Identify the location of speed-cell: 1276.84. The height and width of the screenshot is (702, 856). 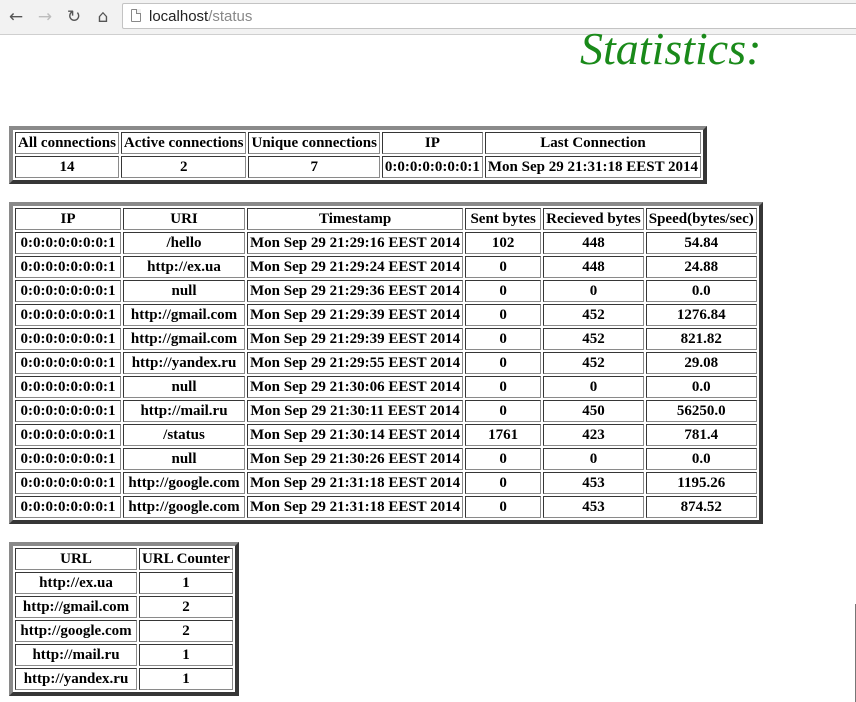
(701, 315).